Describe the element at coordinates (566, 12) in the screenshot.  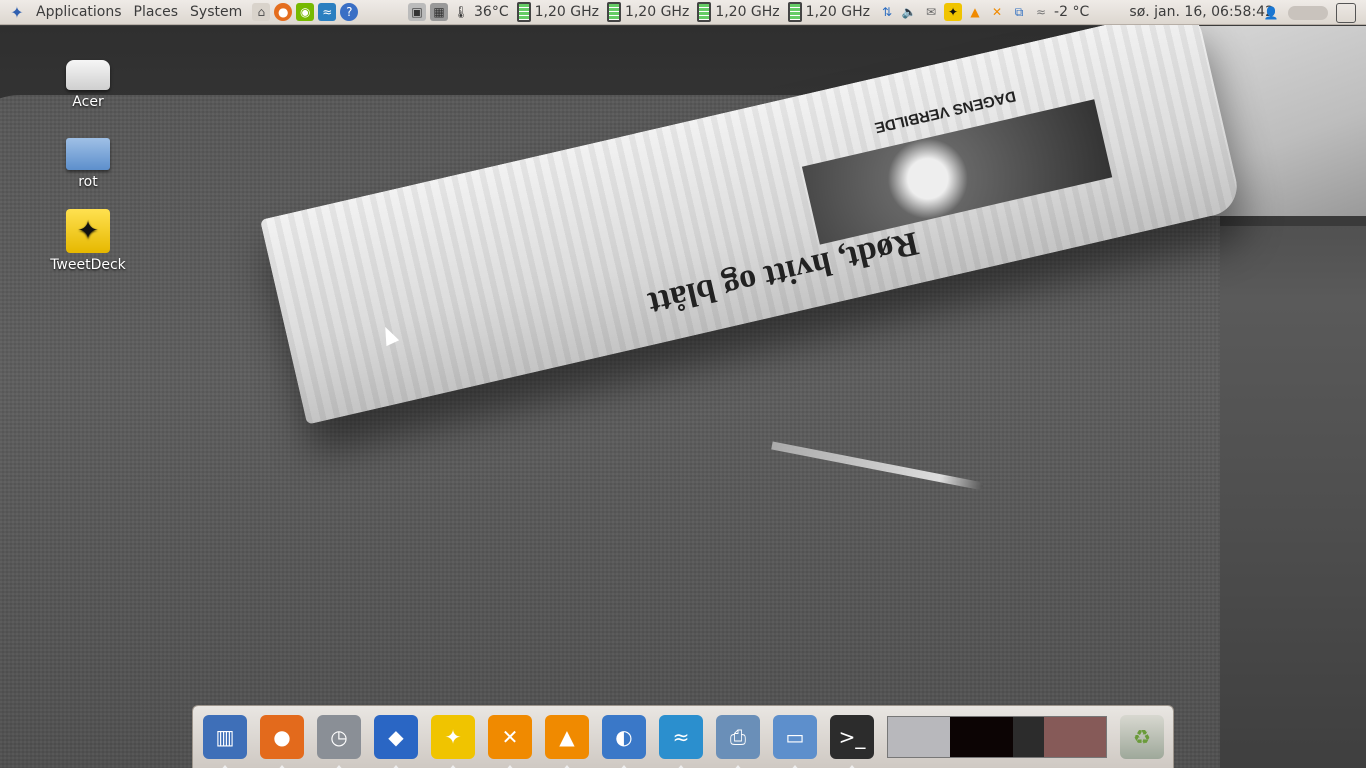
I see `cpu-freq-1: 1,20 GHz` at that location.